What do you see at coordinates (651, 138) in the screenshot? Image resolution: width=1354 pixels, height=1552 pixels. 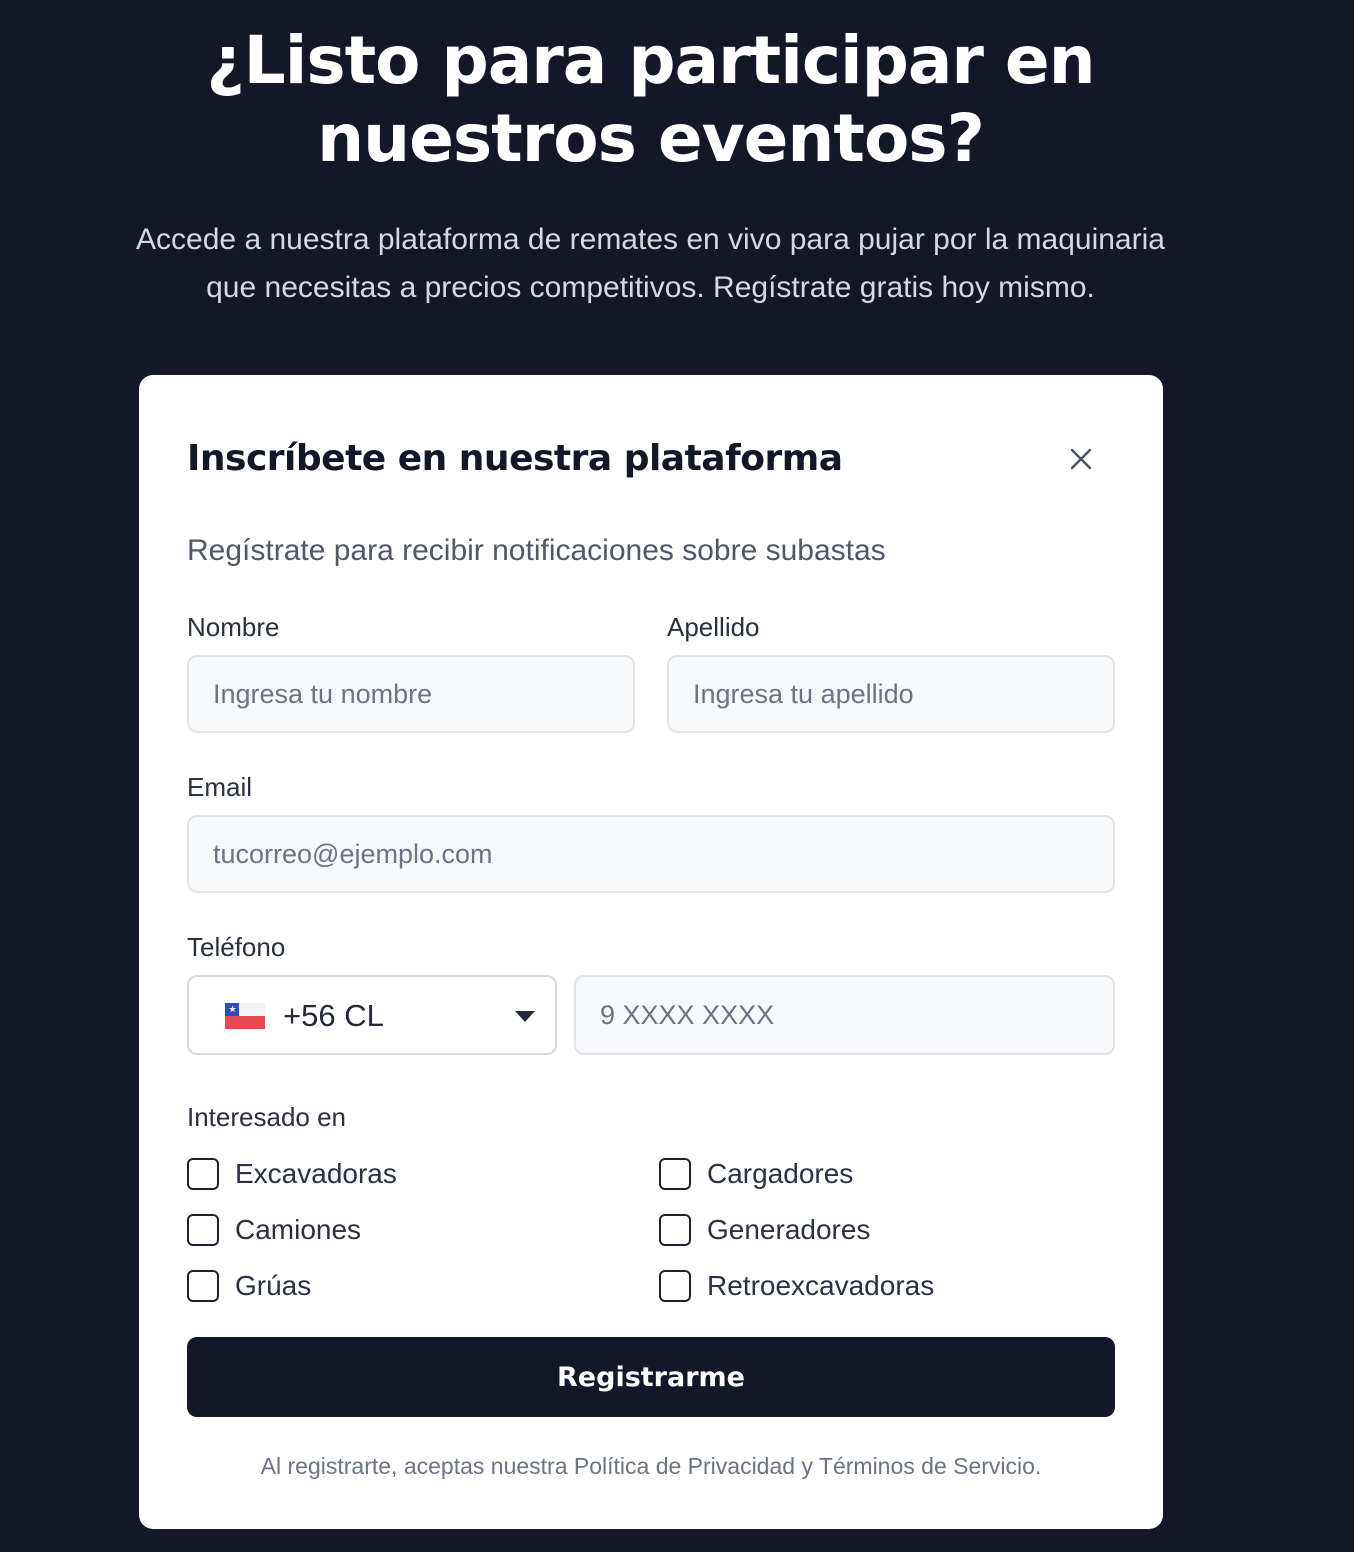 I see `hero-title-line-2: nuestros eventos?` at bounding box center [651, 138].